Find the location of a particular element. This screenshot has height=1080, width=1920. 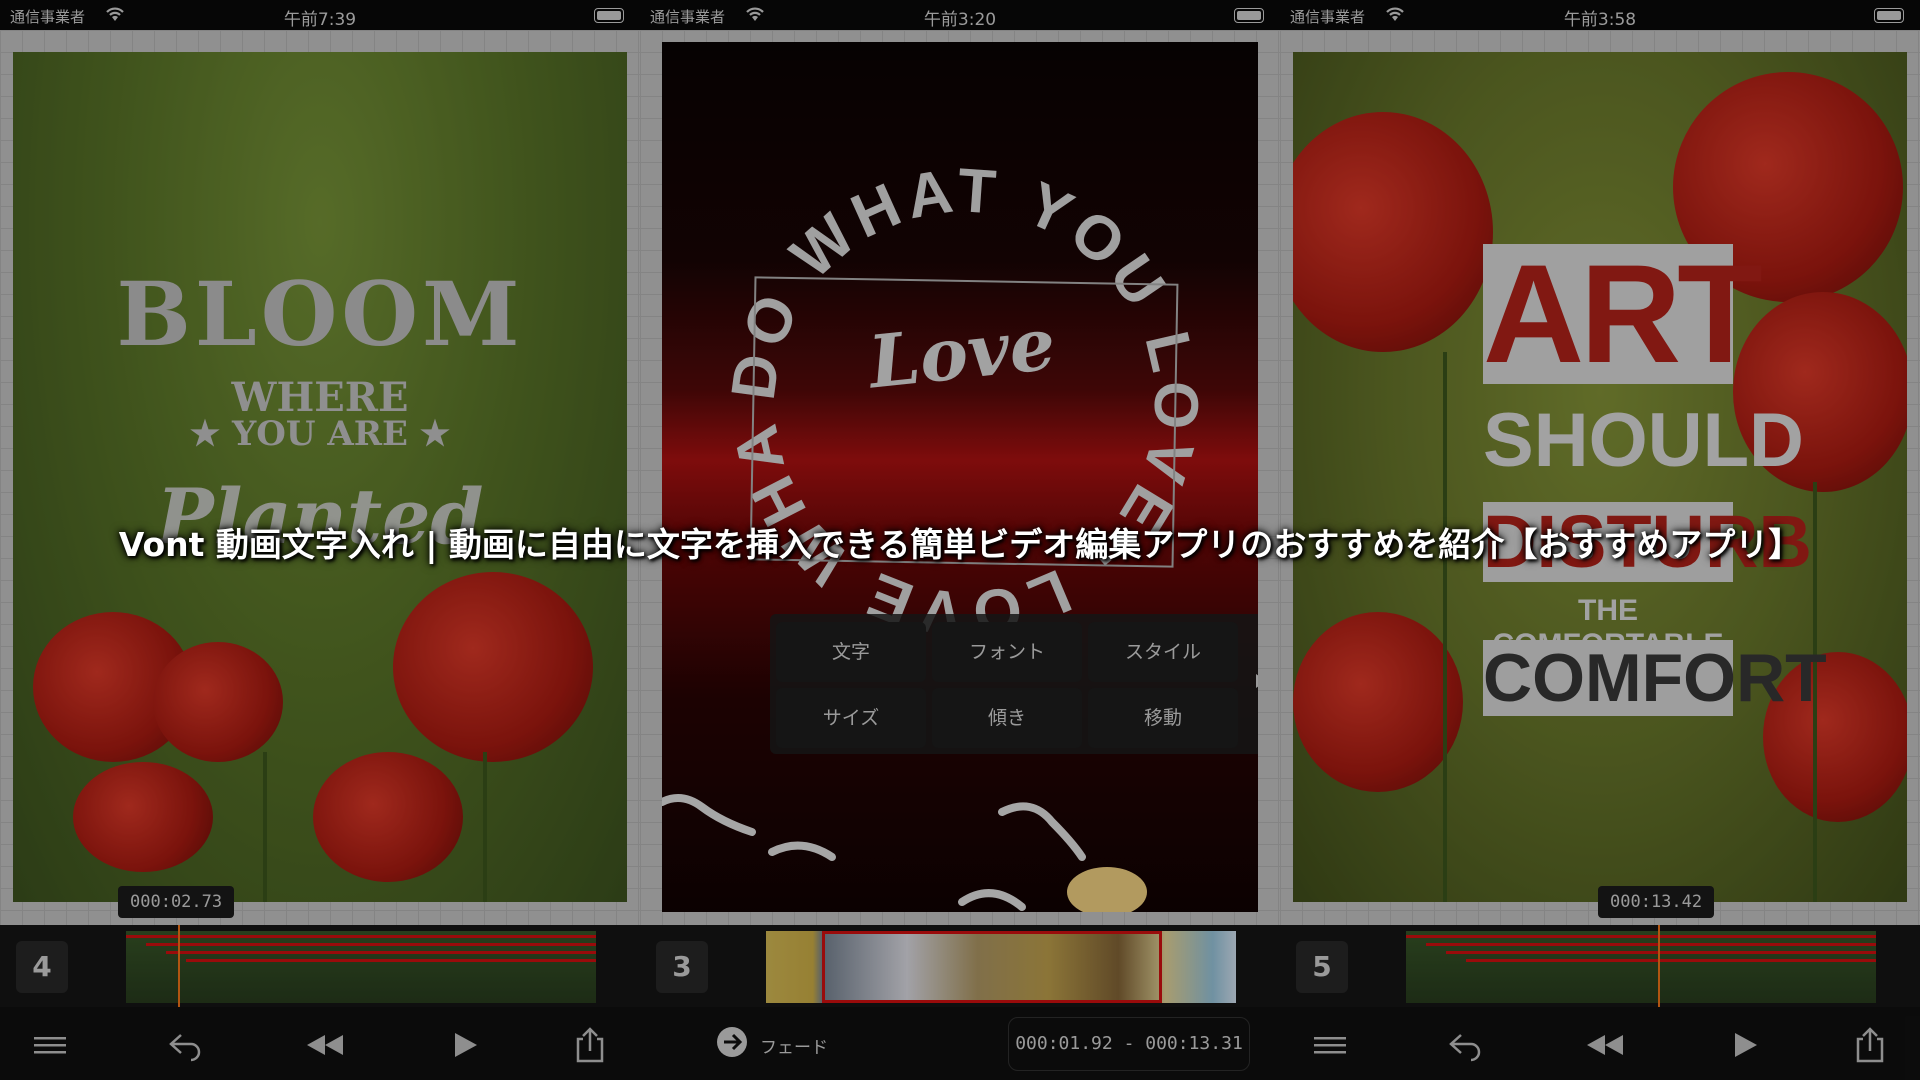

track-number: 4 is located at coordinates (42, 967).